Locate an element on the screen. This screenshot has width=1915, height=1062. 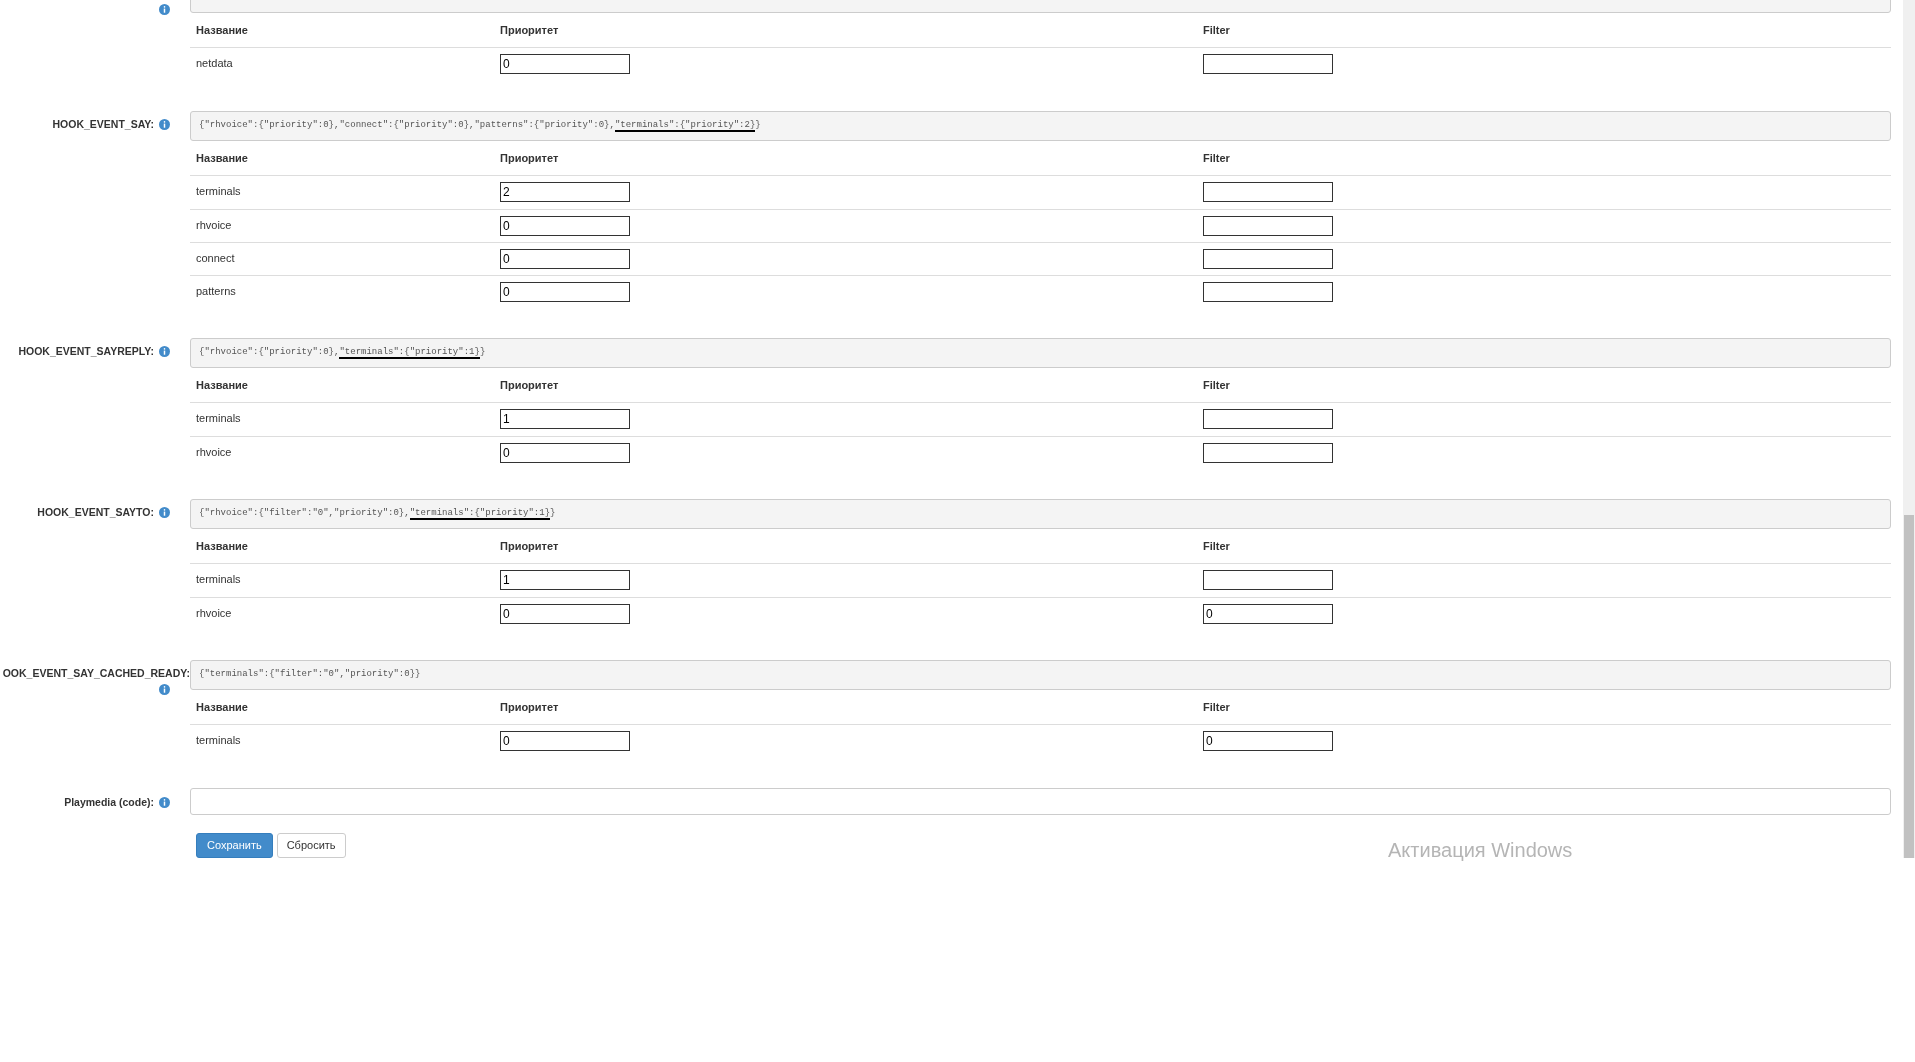
field-label: HOOK_EVENT_SAY: is located at coordinates (103, 124).